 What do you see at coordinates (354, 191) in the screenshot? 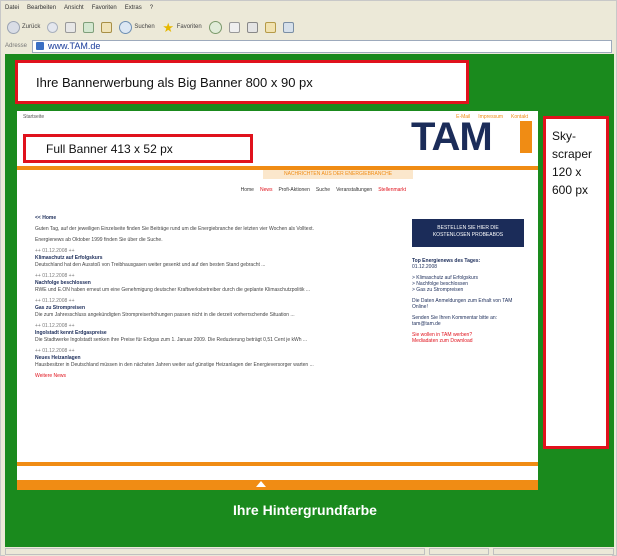
I see `nav-veranstaltungen: Veranstaltungen` at bounding box center [354, 191].